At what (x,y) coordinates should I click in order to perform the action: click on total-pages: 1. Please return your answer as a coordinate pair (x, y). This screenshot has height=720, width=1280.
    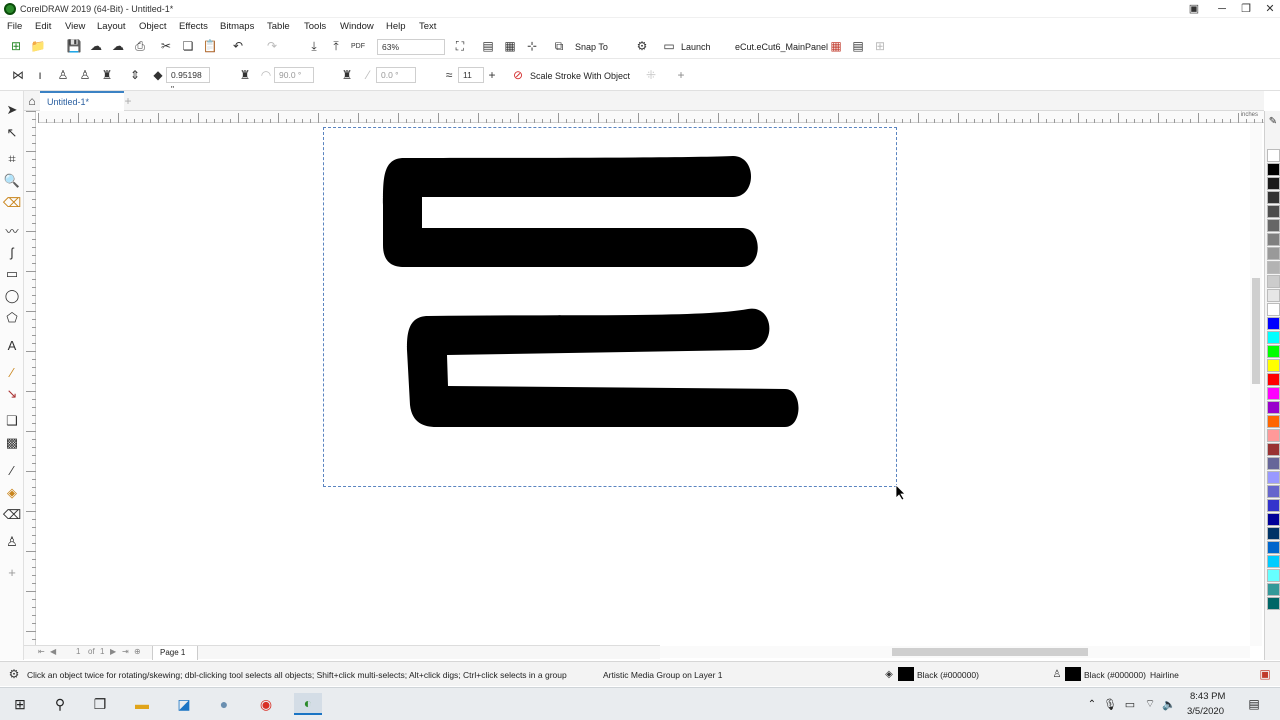
    Looking at the image, I should click on (102, 651).